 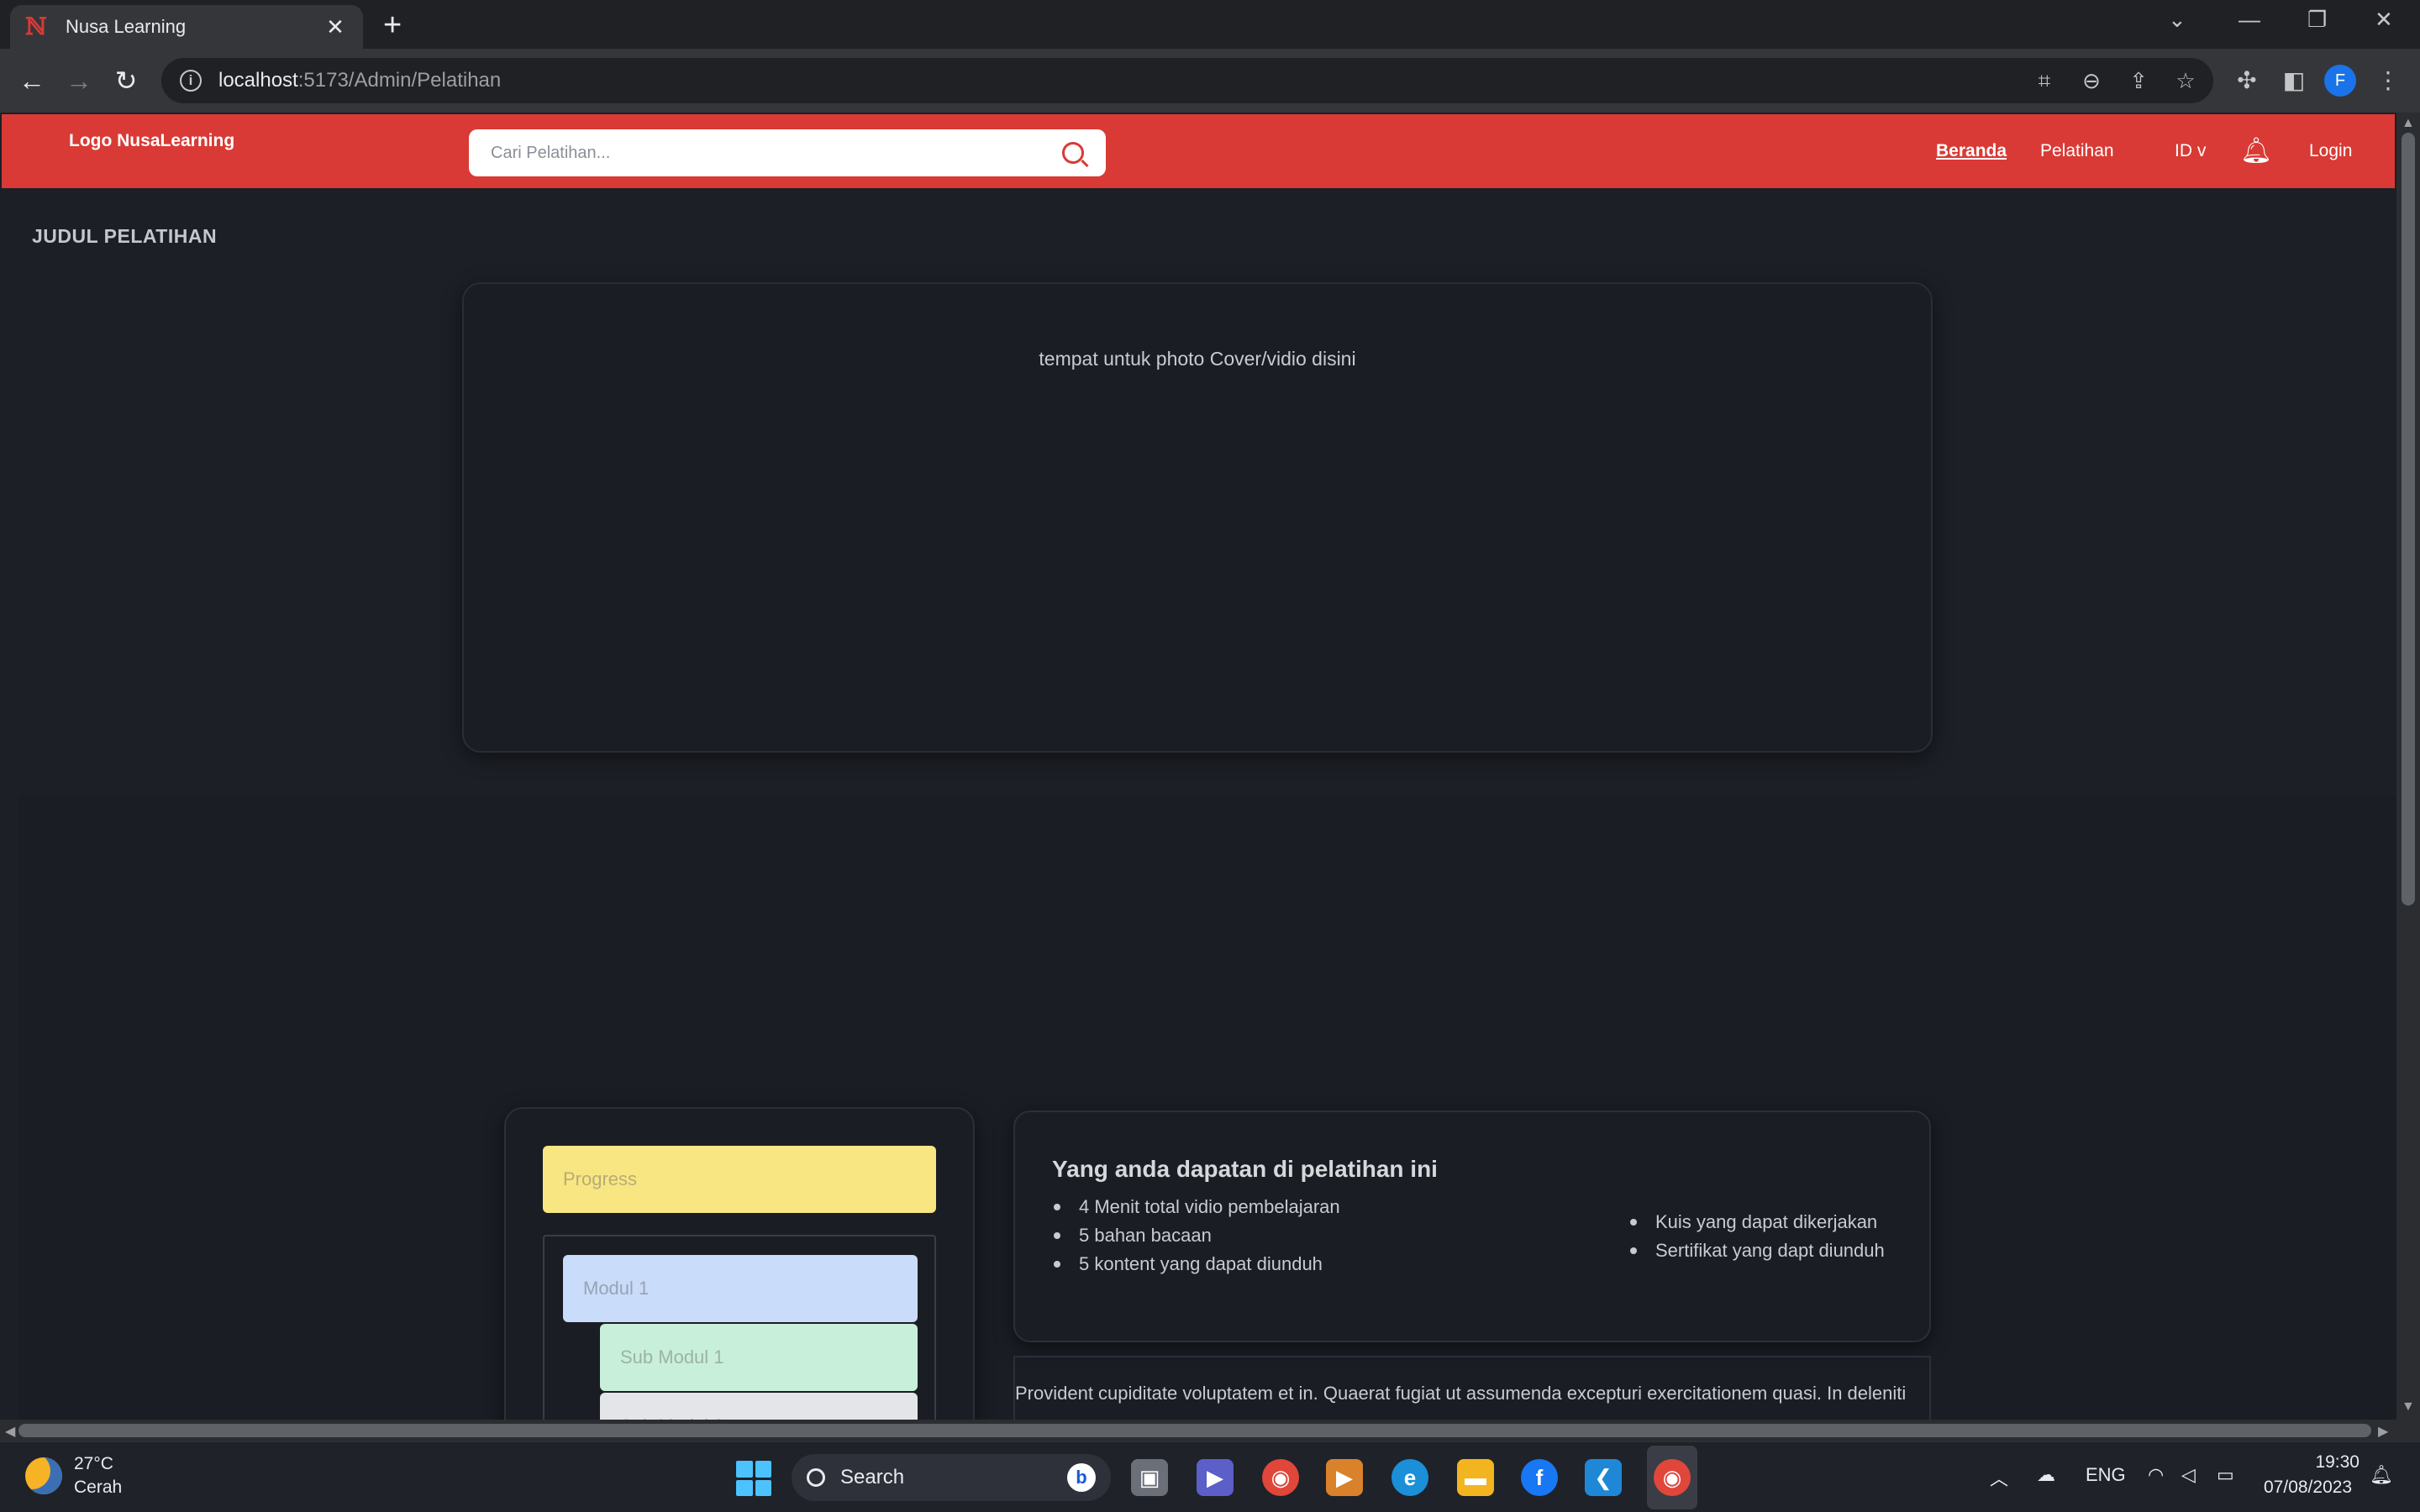 What do you see at coordinates (1196, 1207) in the screenshot?
I see `list-item: 4 Menit total vidio pembelajaran` at bounding box center [1196, 1207].